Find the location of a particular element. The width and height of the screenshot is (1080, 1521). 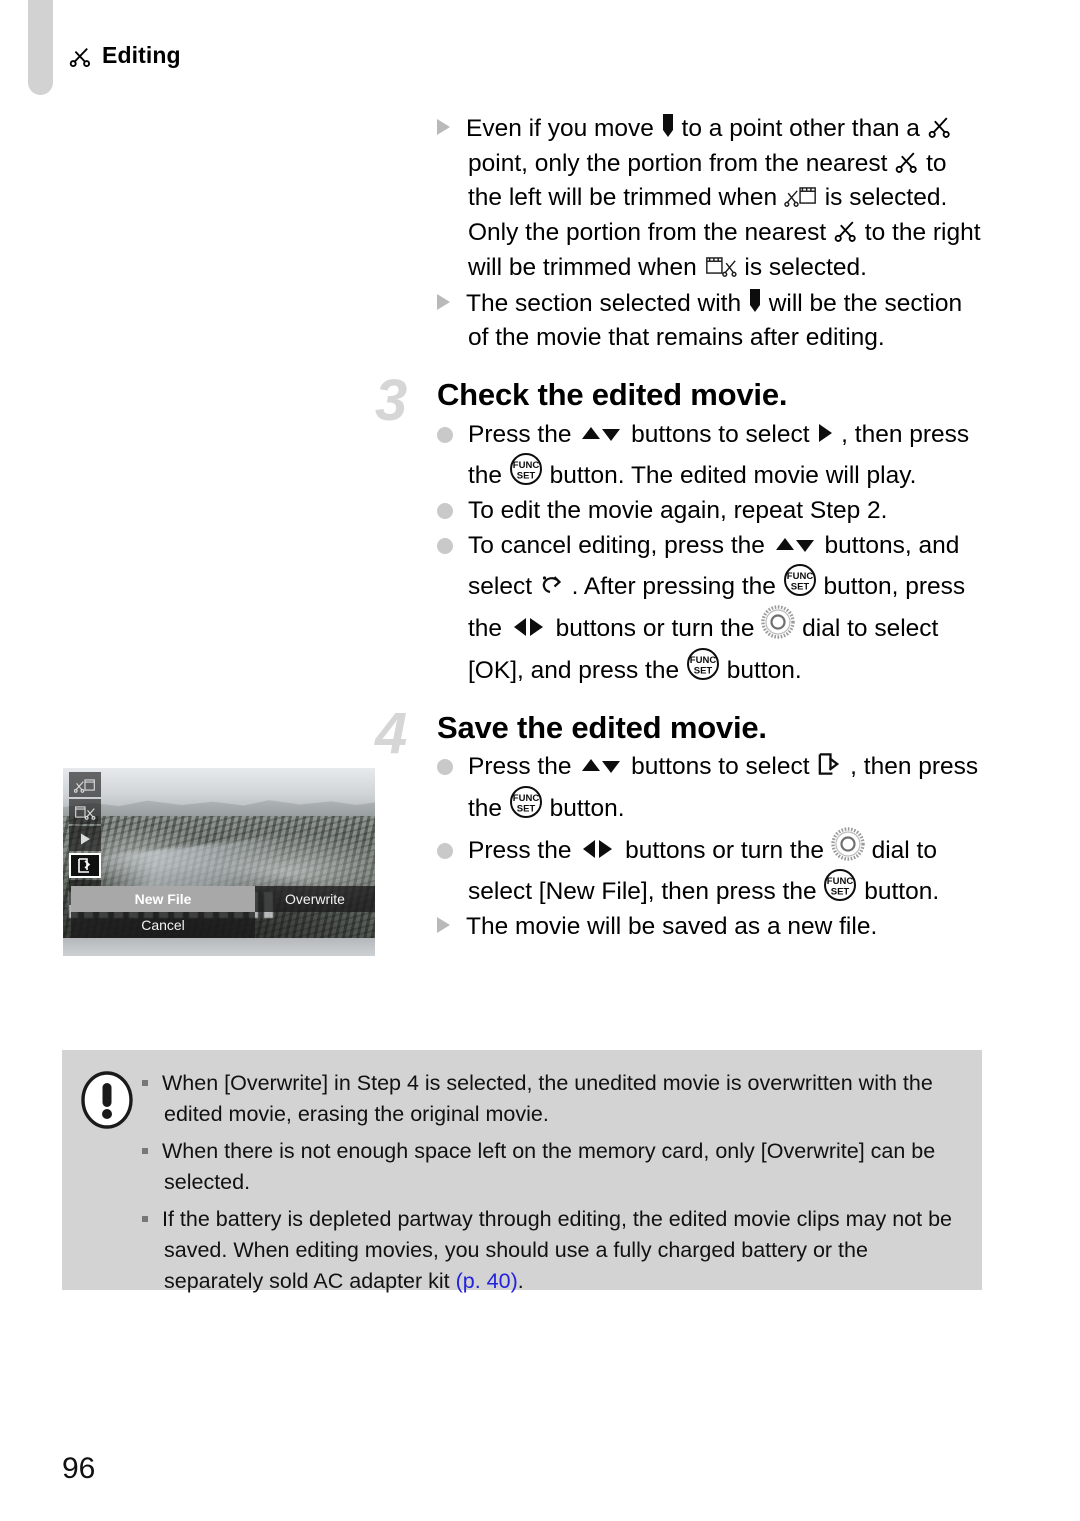

exclamation-icon is located at coordinates (107, 1102).